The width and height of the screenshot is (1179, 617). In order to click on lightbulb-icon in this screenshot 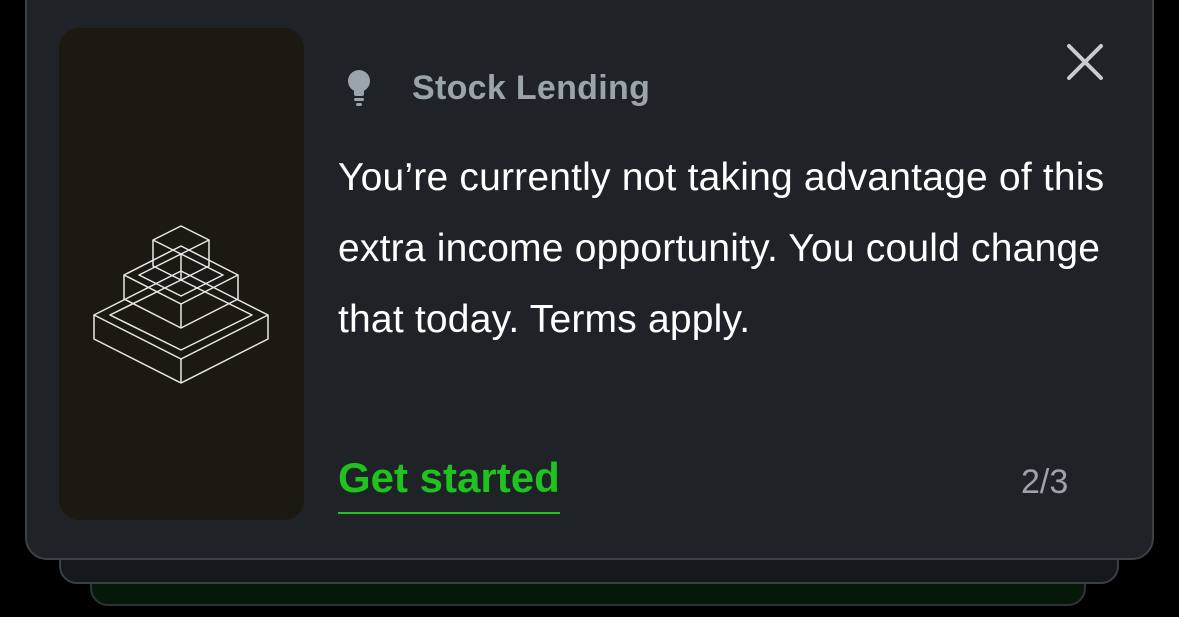, I will do `click(359, 88)`.